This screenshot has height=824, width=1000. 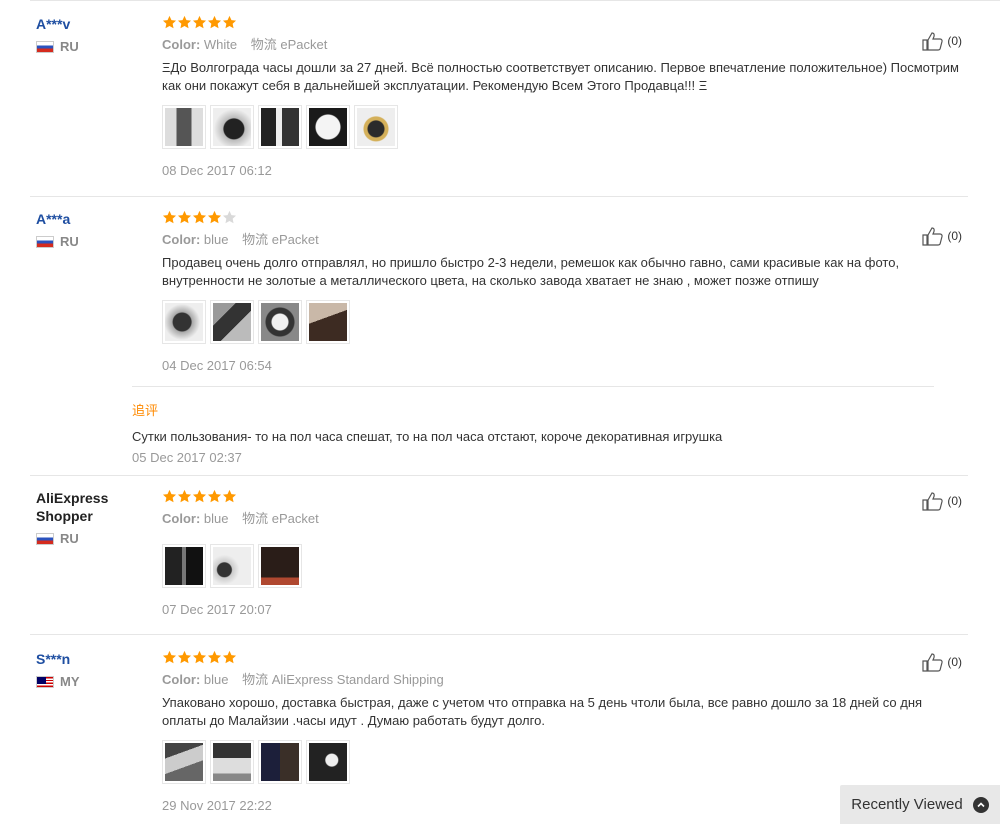 I want to click on reviewer-country: MY, so click(x=91, y=681).